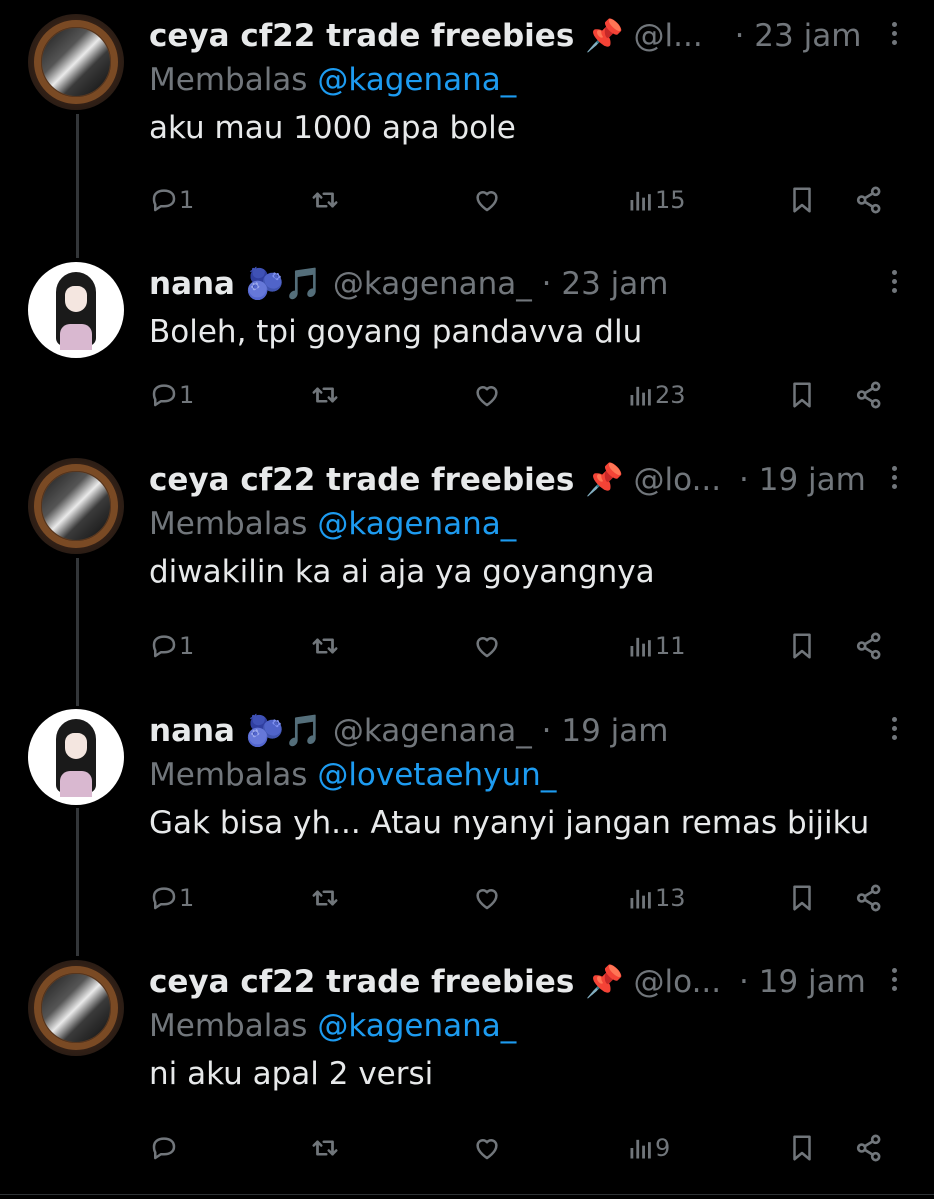 The width and height of the screenshot is (934, 1199). Describe the element at coordinates (656, 200) in the screenshot. I see `views-button: 15` at that location.